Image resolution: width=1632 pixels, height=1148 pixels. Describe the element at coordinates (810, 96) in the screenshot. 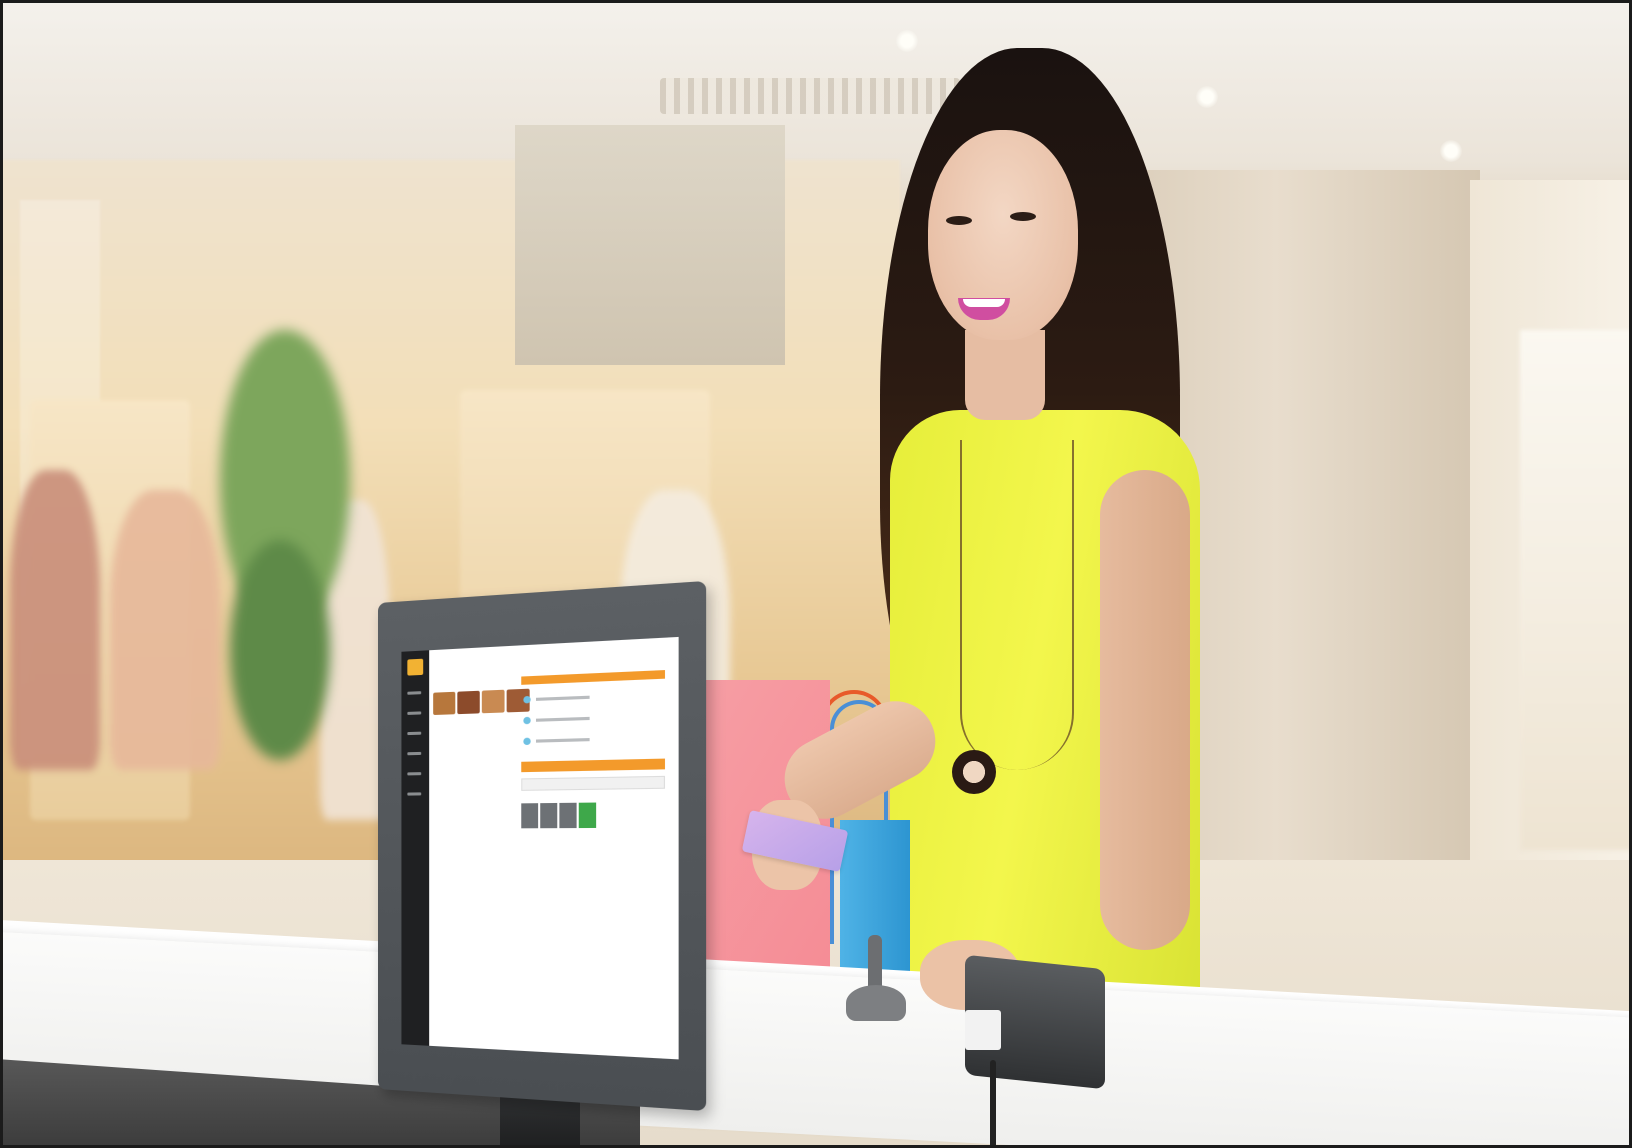

I see `ceiling-vent` at that location.